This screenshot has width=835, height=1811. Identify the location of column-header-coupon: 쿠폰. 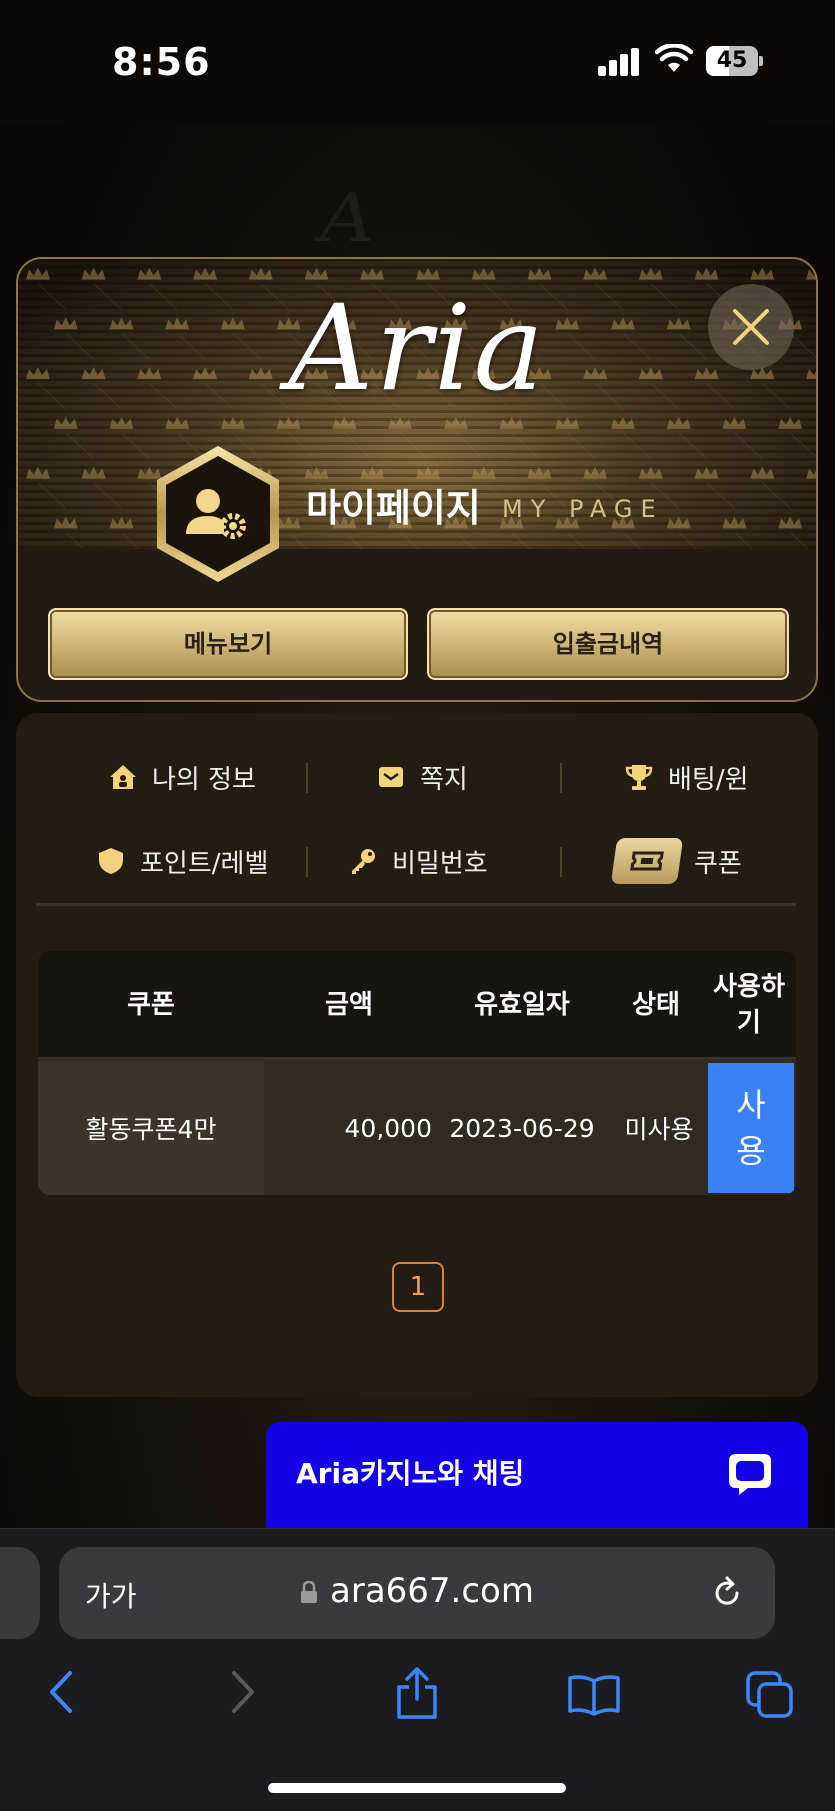
(151, 1005).